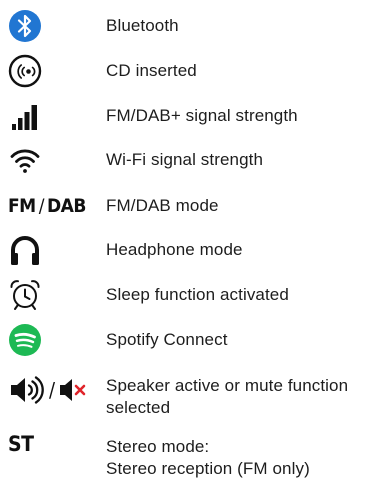  What do you see at coordinates (227, 385) in the screenshot?
I see `legend-label-line: Speaker active or mute function` at bounding box center [227, 385].